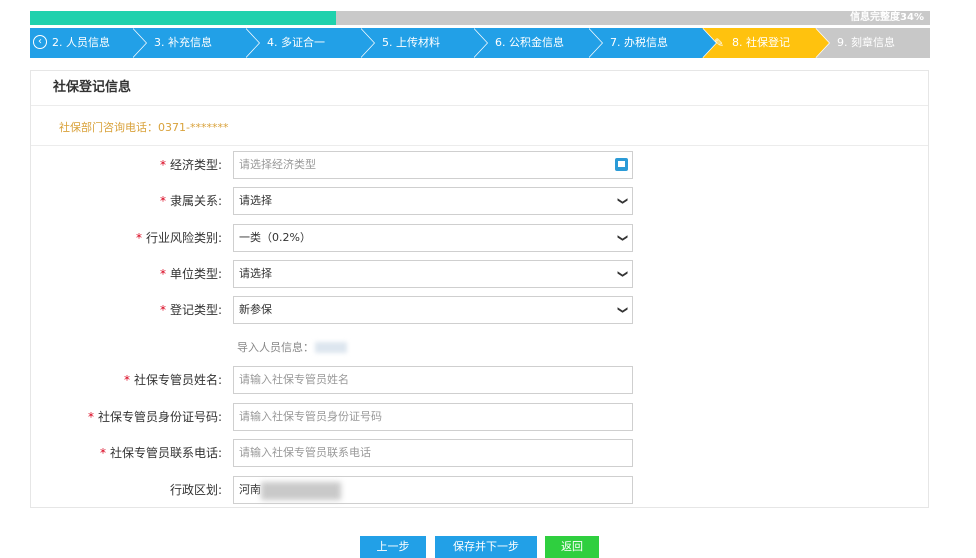 This screenshot has width=976, height=558. I want to click on registration-type-row: * 登记类型: 新参保 ❯, so click(480, 310).